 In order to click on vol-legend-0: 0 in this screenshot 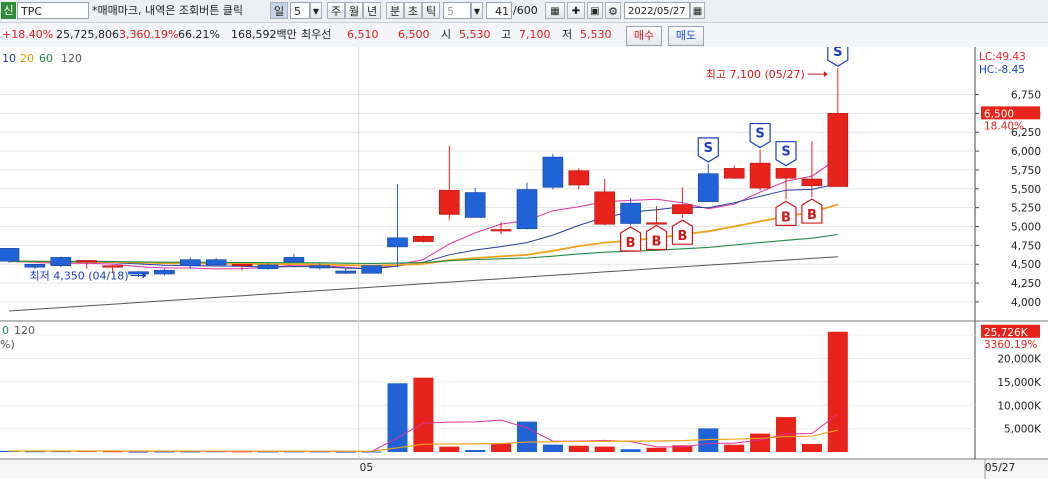, I will do `click(5, 330)`.